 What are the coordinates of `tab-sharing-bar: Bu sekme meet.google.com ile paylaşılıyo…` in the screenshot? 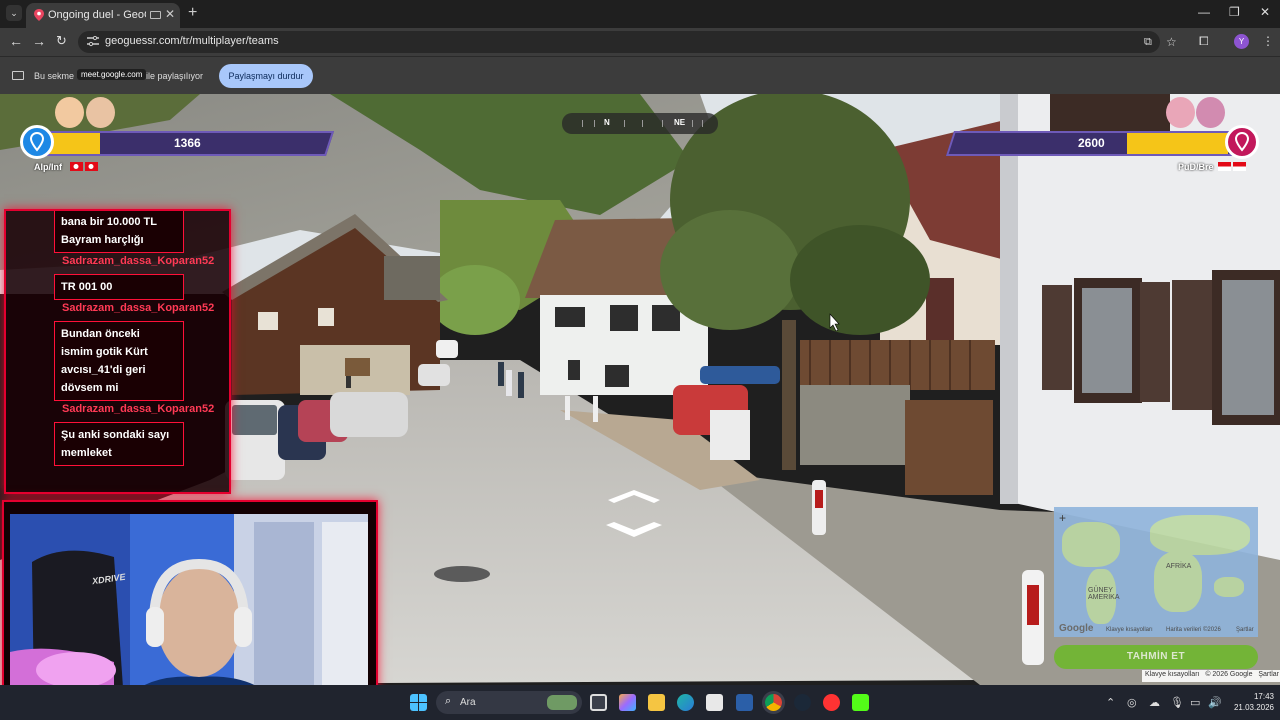 It's located at (640, 75).